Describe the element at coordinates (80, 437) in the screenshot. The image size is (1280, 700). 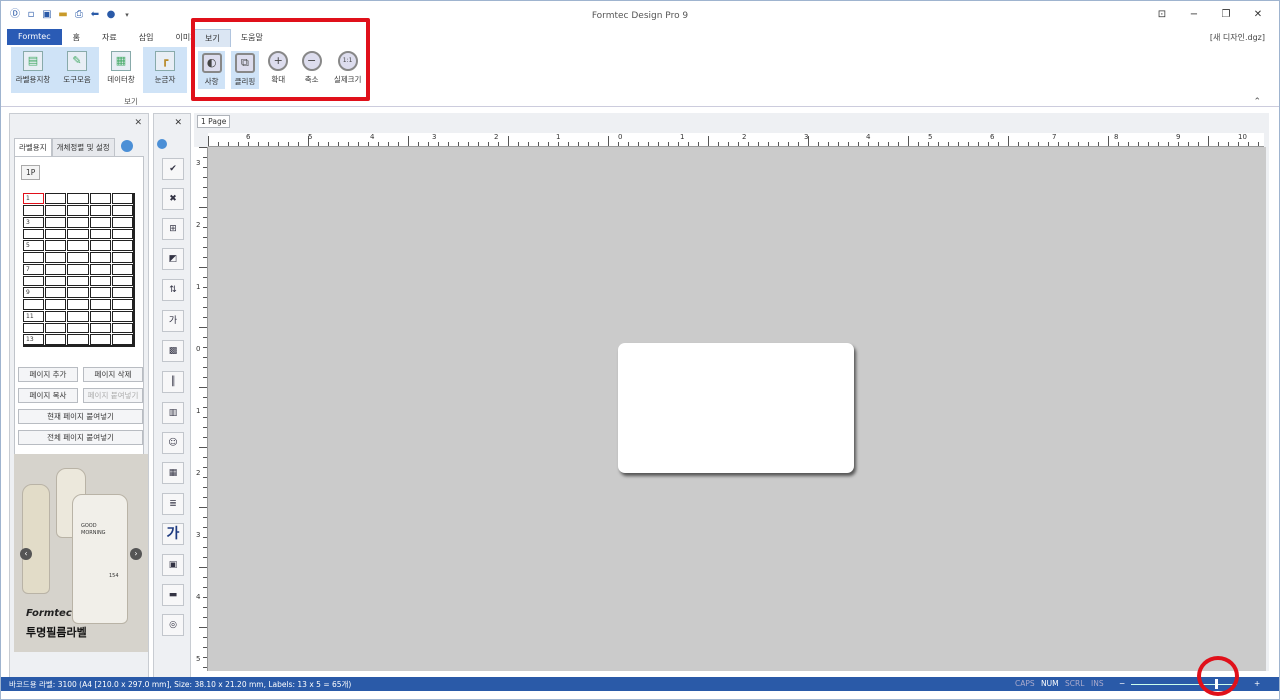
I see `paste-all-pages-button: 전체 페이지 붙여넣기` at that location.